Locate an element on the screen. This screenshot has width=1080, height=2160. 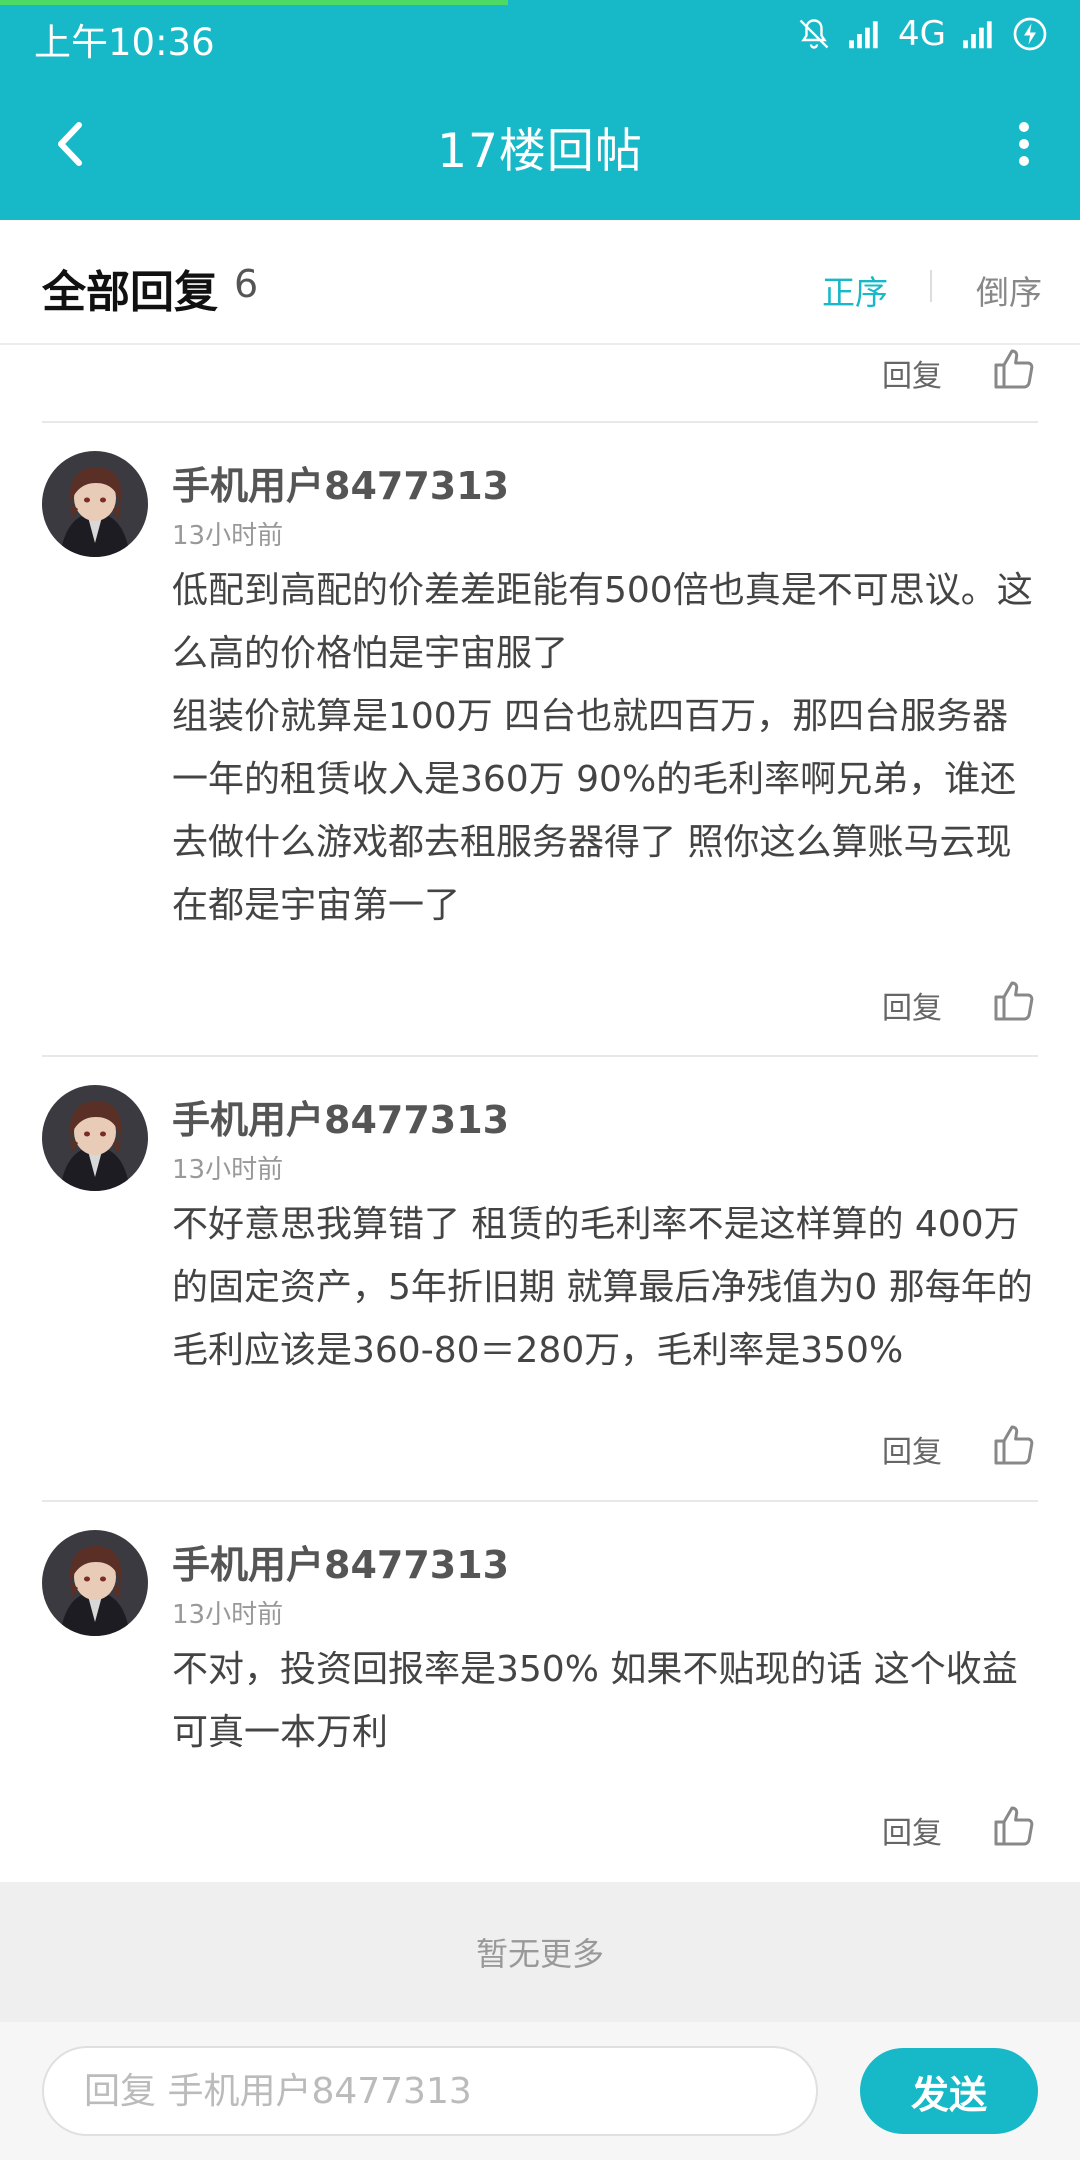
previous-reply-actions: 回复 is located at coordinates (540, 384).